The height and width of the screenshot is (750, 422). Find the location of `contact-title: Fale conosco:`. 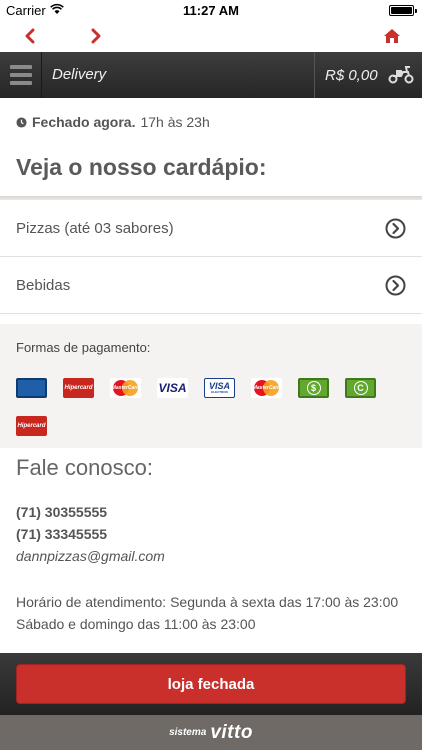

contact-title: Fale conosco: is located at coordinates (84, 467).